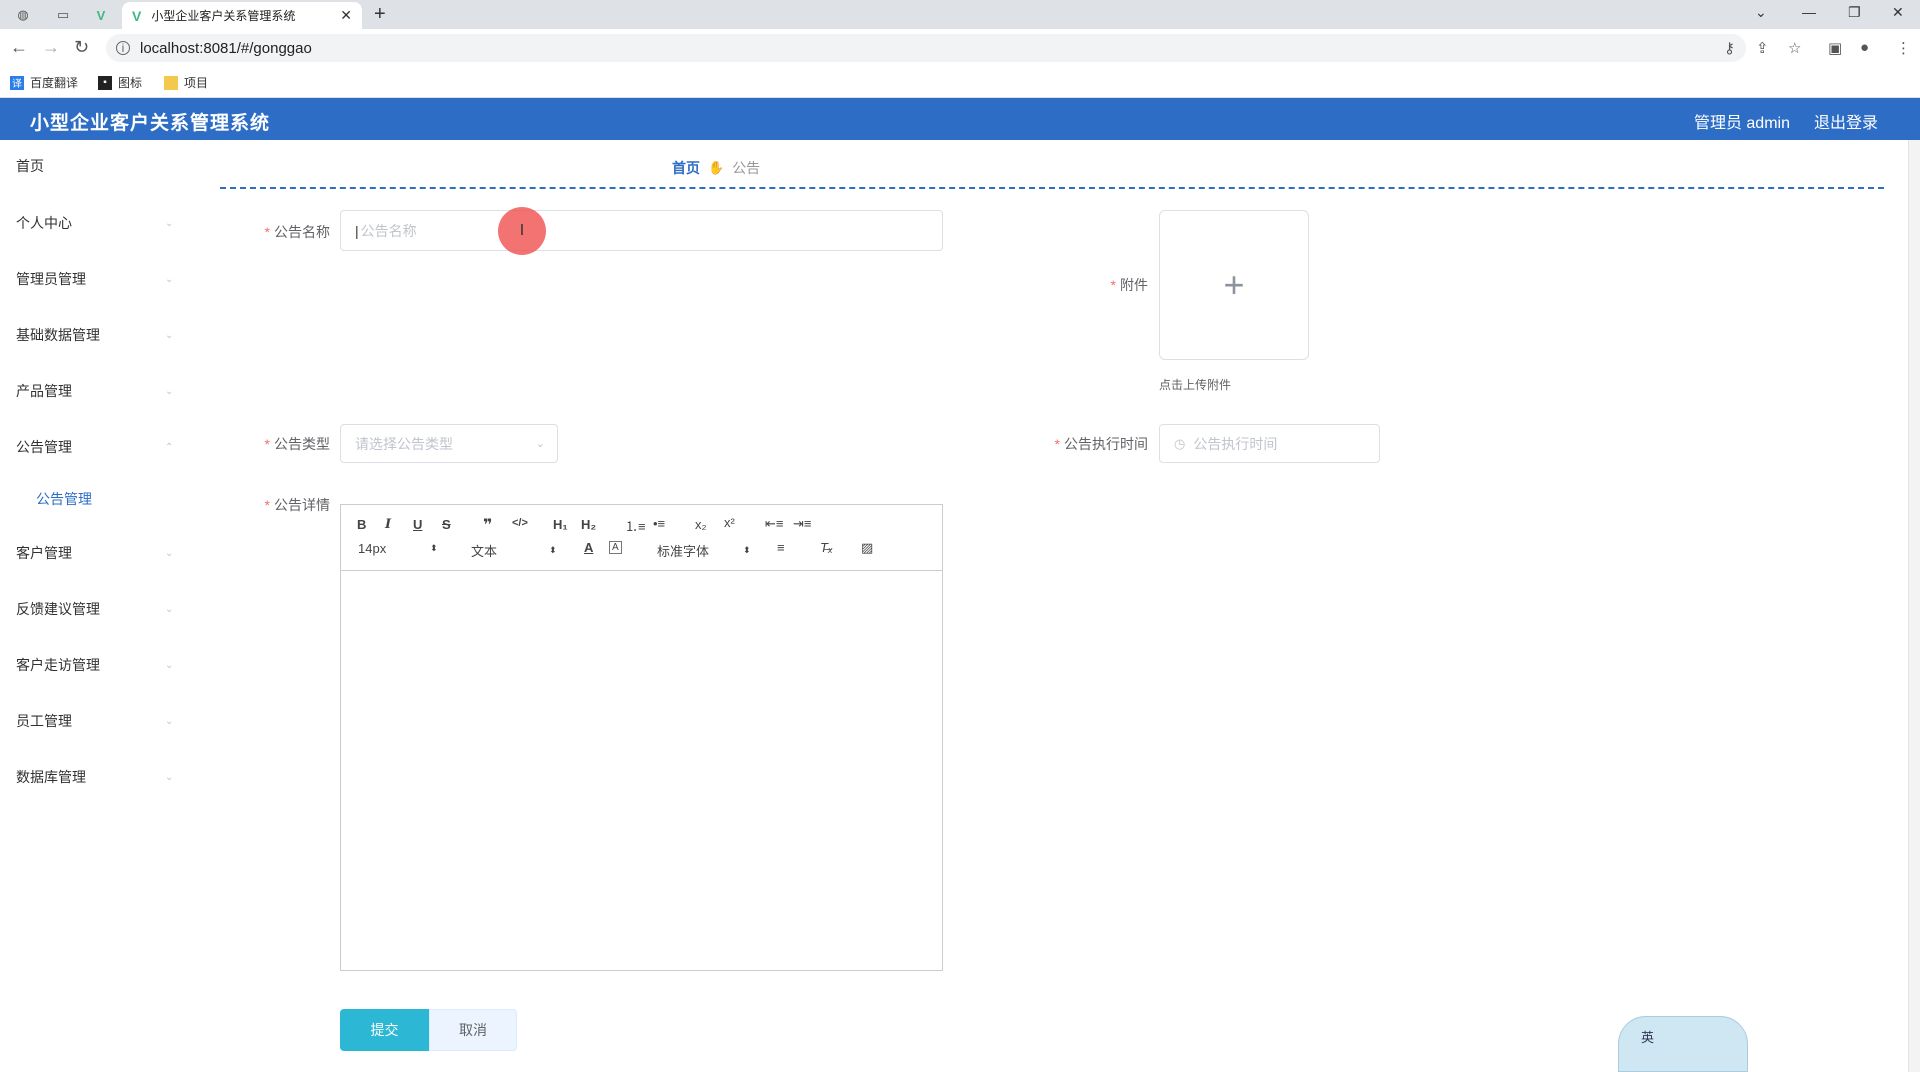  Describe the element at coordinates (361, 524) in the screenshot. I see `bold-icon: B` at that location.